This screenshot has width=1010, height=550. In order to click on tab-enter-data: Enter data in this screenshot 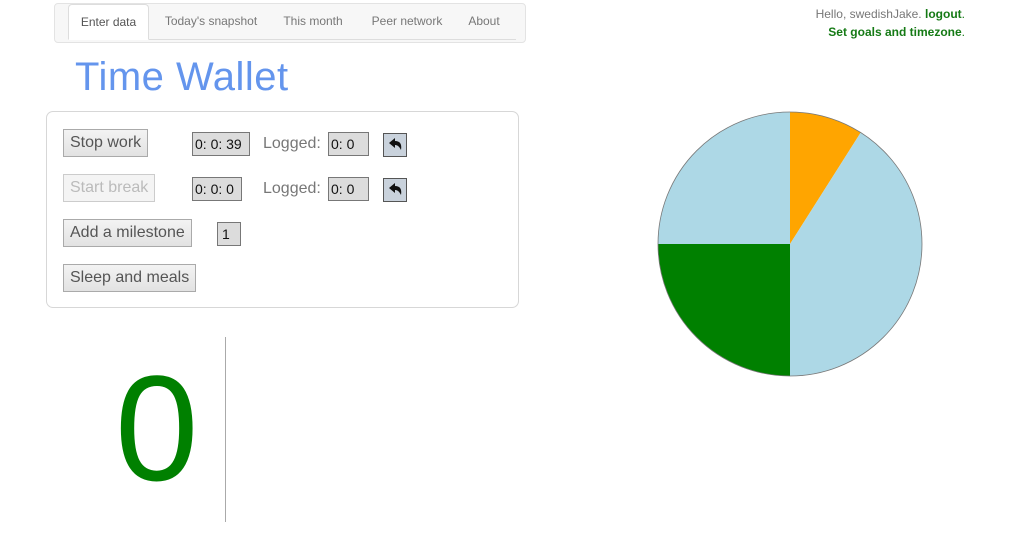, I will do `click(108, 22)`.